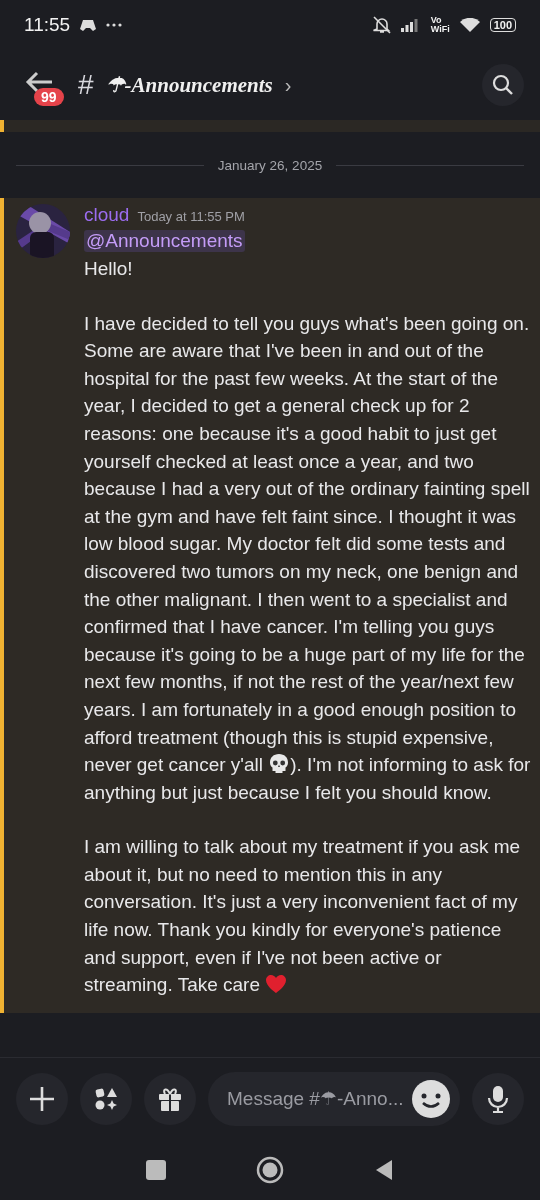 The image size is (540, 1200). Describe the element at coordinates (109, 269) in the screenshot. I see `message-paragraph: Hello!` at that location.